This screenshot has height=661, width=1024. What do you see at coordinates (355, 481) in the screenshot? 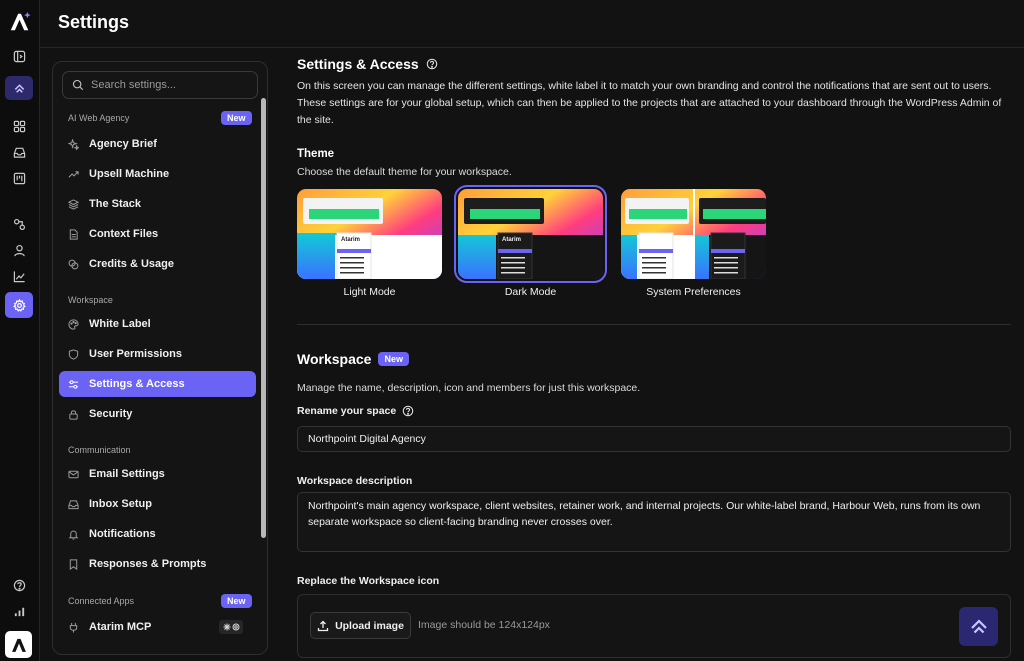
I see `workspace-description-label: Workspace description` at bounding box center [355, 481].